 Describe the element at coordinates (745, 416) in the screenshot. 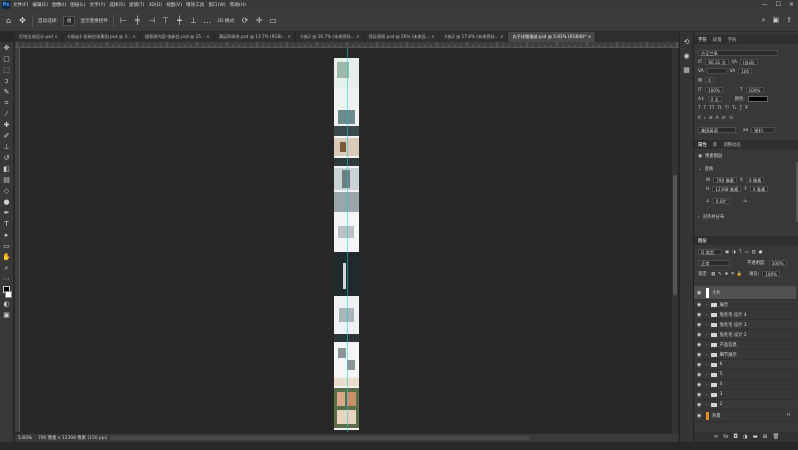

I see `layer-row: ◉ 背景 ⊓` at that location.